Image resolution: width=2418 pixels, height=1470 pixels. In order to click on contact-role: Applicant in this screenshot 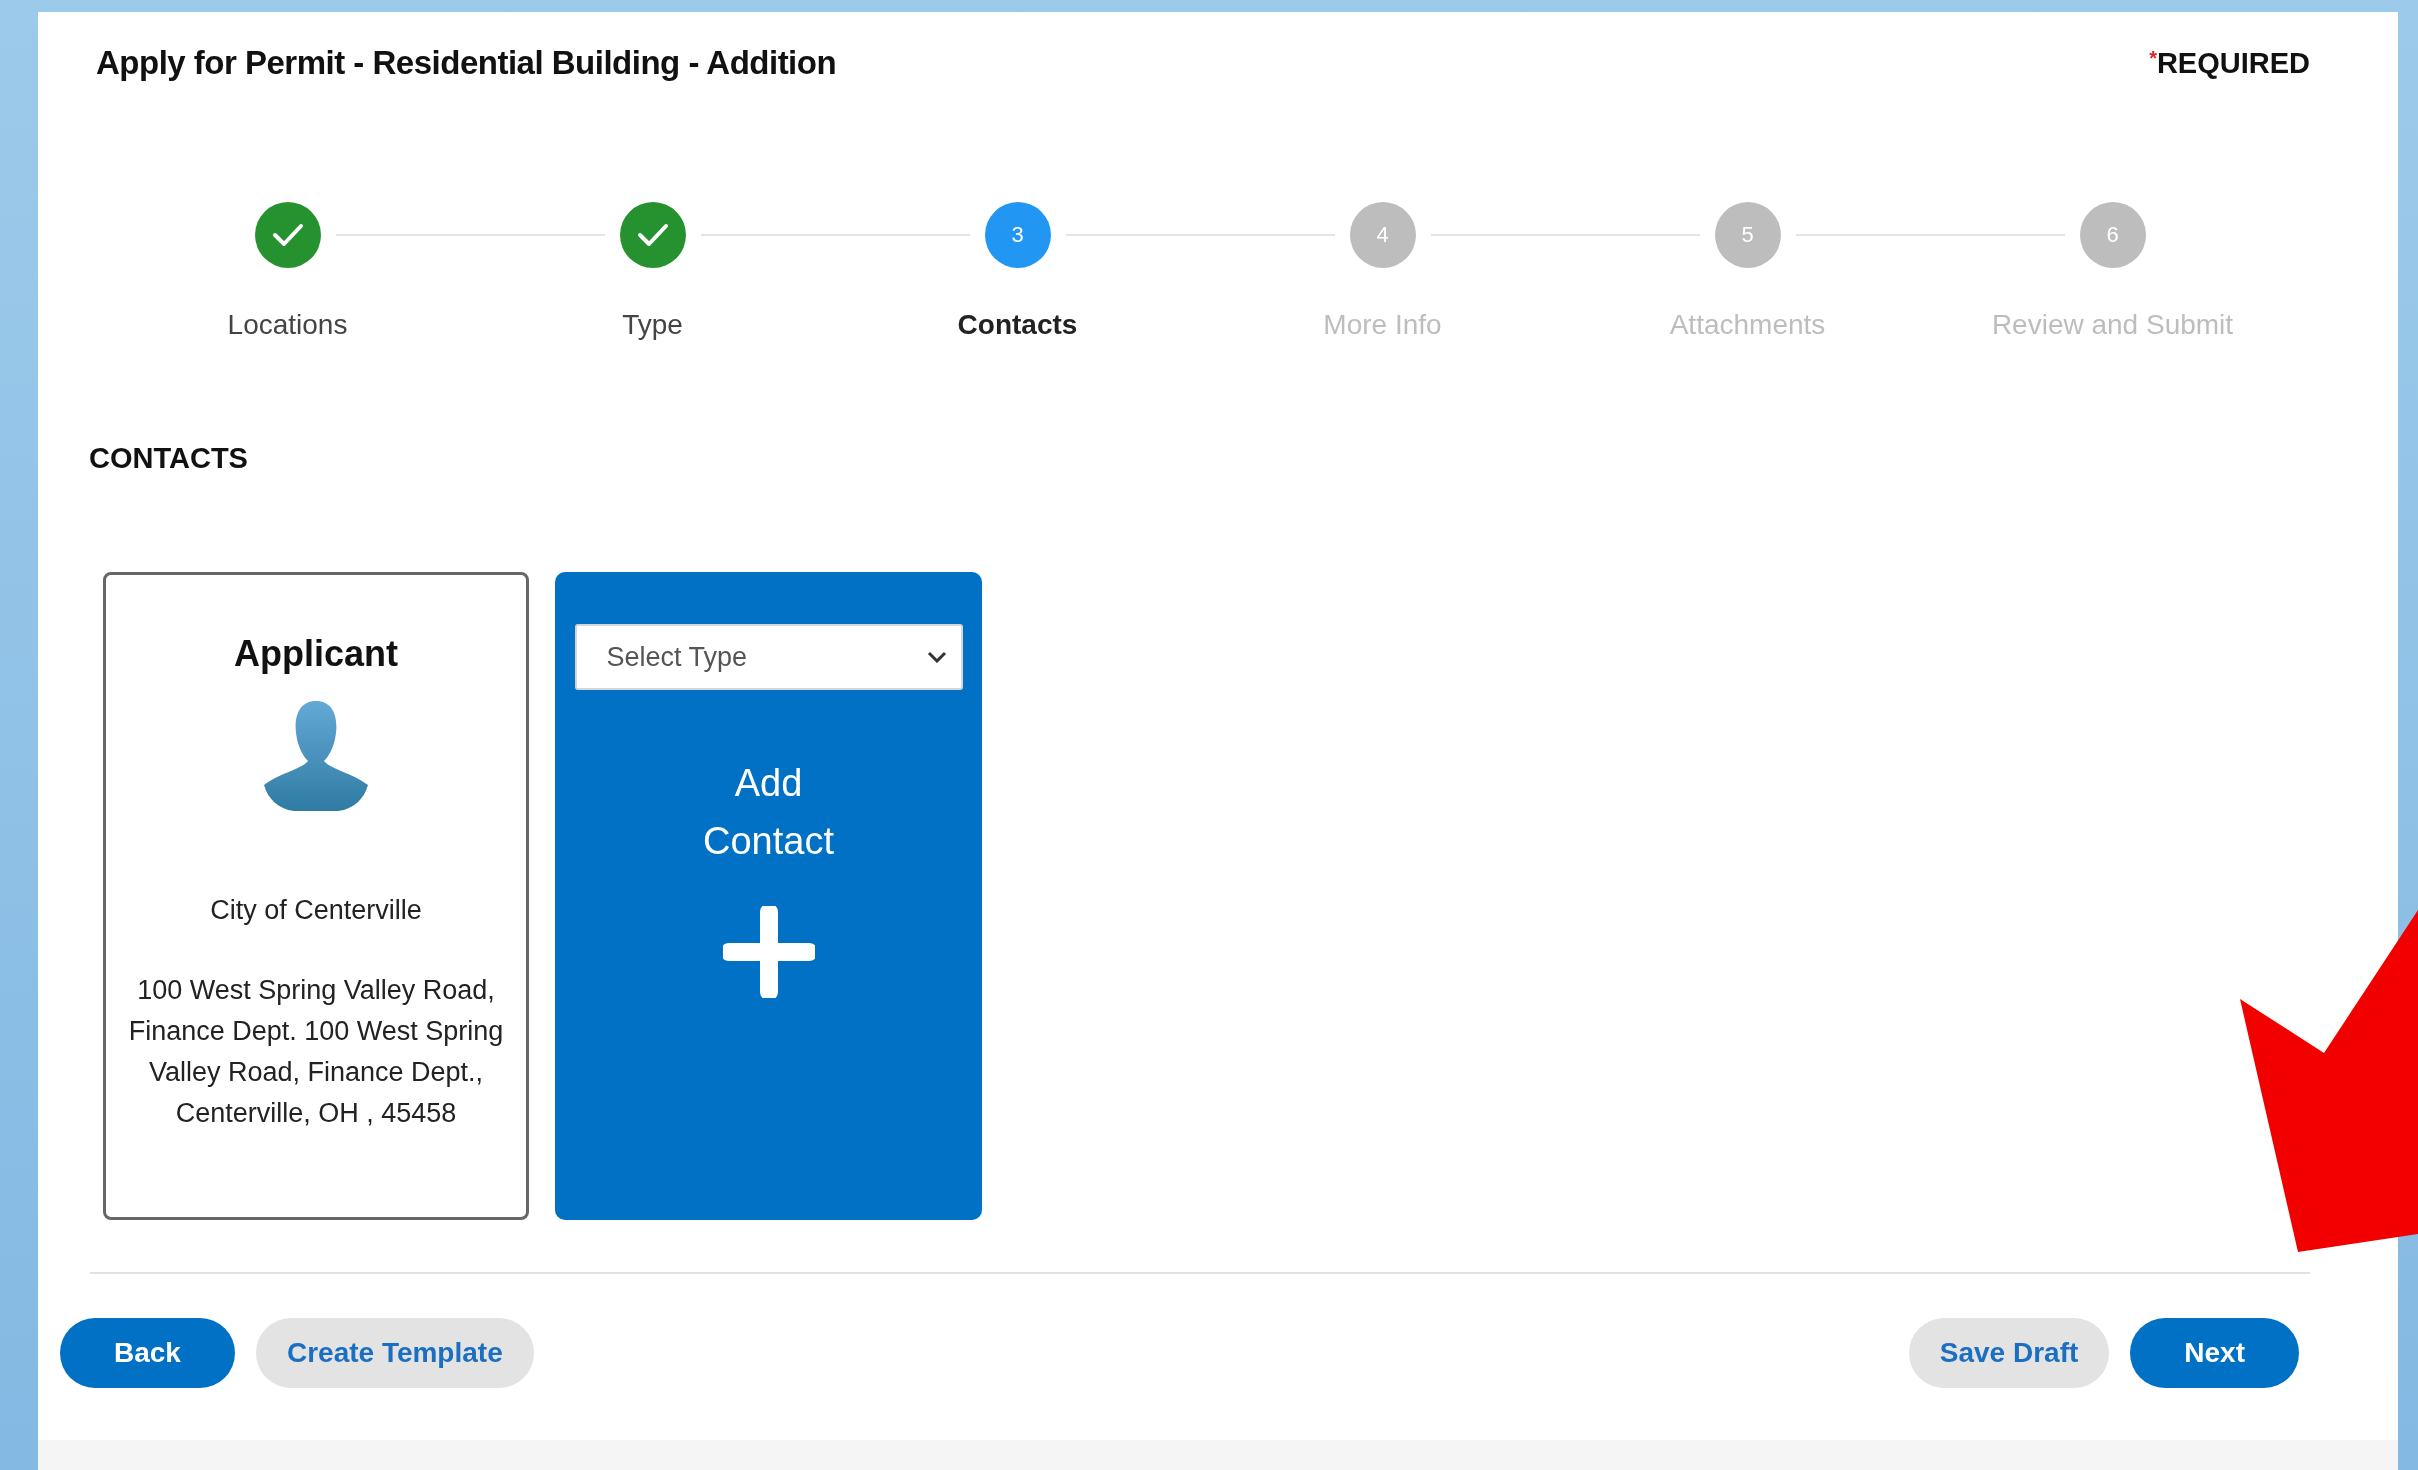, I will do `click(316, 654)`.